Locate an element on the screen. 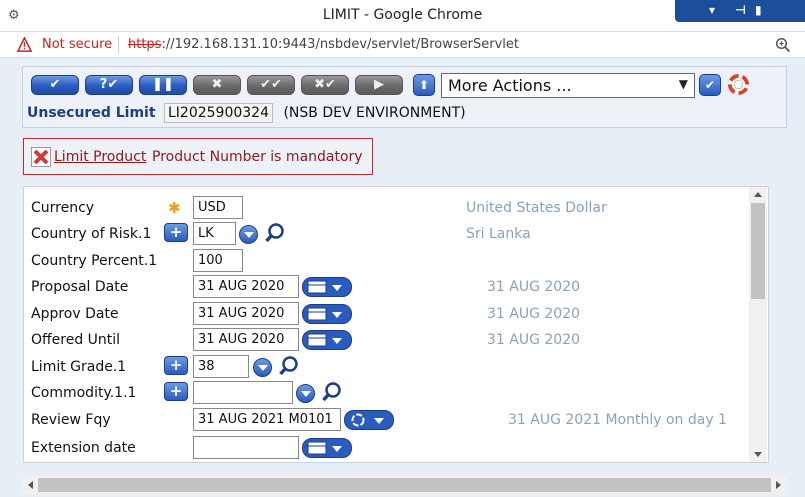 The height and width of the screenshot is (497, 805). vertical-scrollbar is located at coordinates (758, 324).